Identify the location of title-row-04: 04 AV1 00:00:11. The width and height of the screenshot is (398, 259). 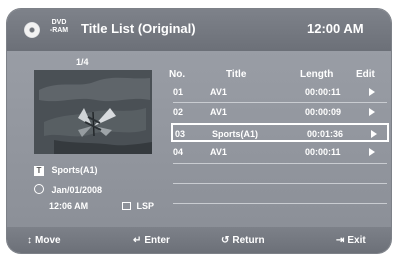
(280, 152).